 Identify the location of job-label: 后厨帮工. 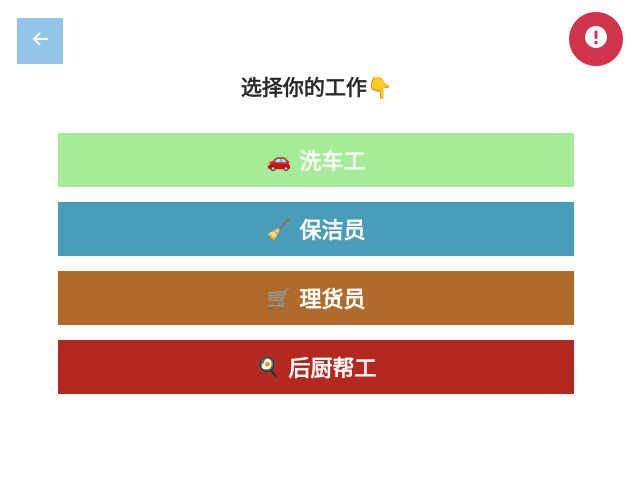
(332, 369).